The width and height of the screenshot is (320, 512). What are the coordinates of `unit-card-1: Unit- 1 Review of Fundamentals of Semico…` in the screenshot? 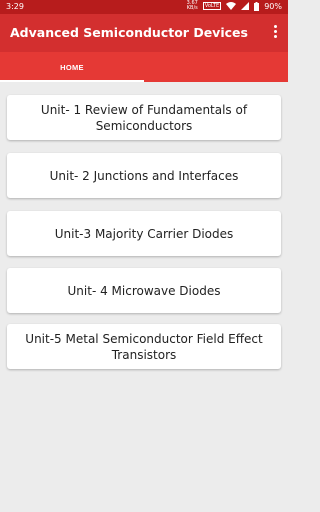 It's located at (144, 117).